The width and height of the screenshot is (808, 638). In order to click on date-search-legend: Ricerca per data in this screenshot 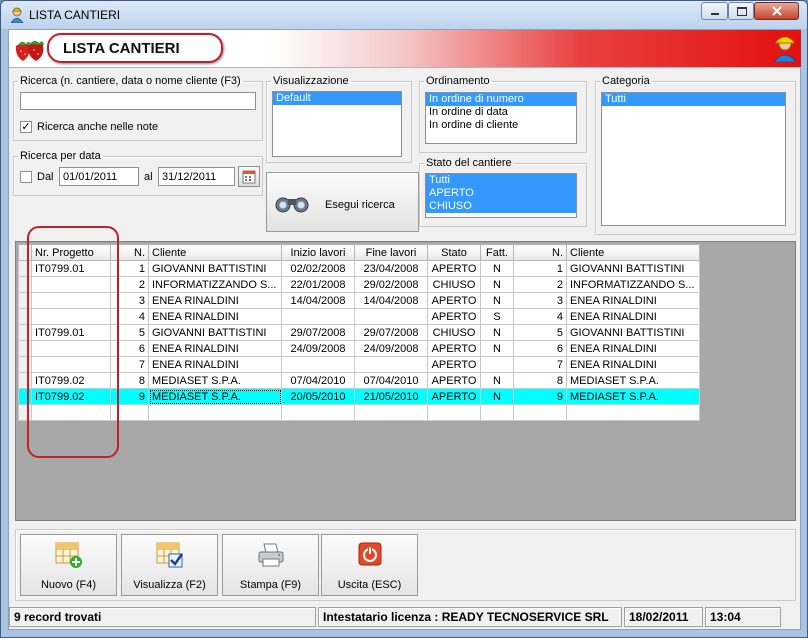, I will do `click(60, 156)`.